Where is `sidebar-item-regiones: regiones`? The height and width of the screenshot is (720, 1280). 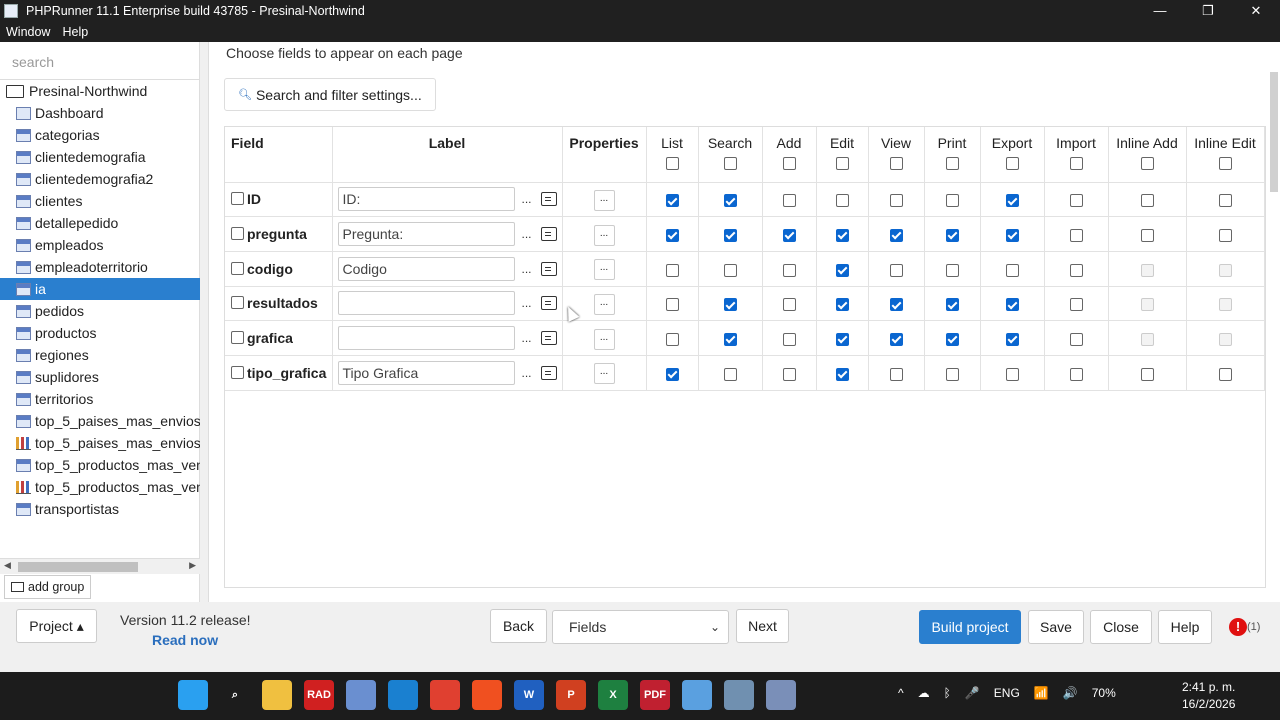
sidebar-item-regiones: regiones is located at coordinates (100, 355).